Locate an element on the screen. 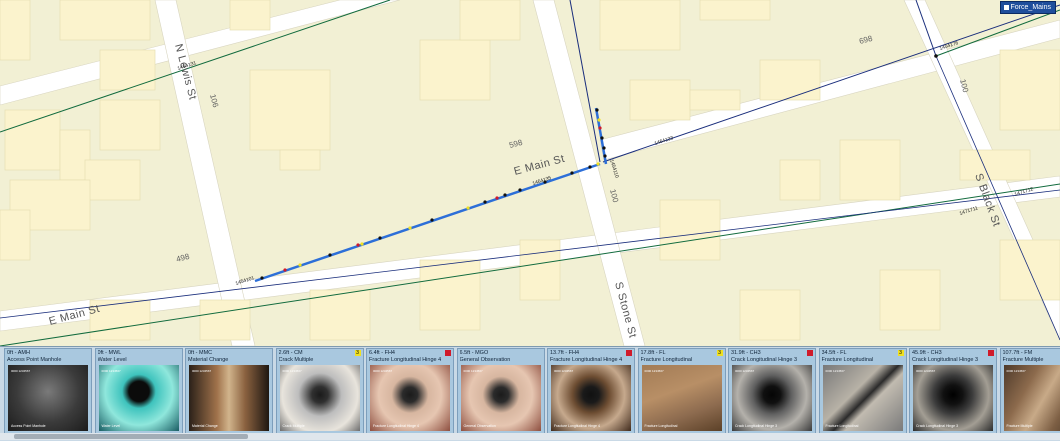 The height and width of the screenshot is (441, 1060). thumbnail-title: 17.8ft - FL is located at coordinates (681, 353).